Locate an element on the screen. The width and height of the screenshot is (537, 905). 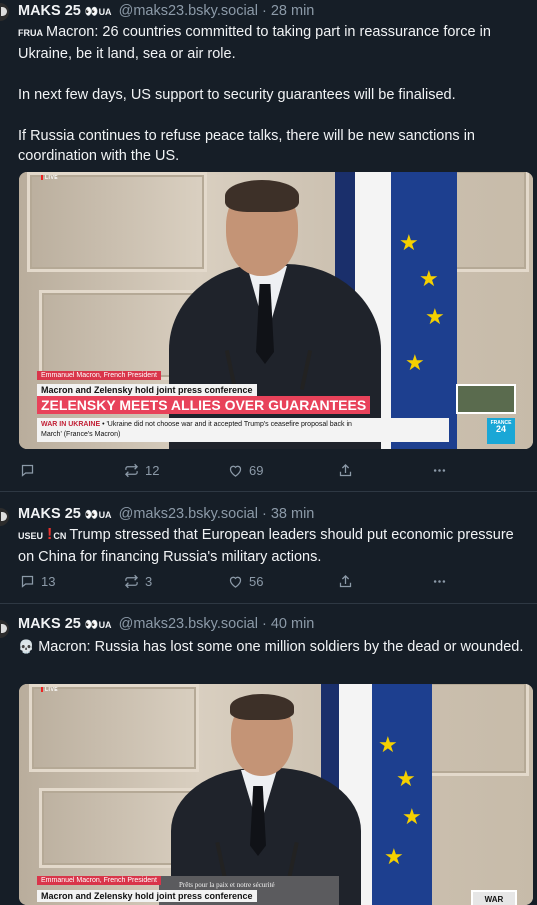
author-handle-time: @maks23.bsky.social · 28 min is located at coordinates (217, 11).